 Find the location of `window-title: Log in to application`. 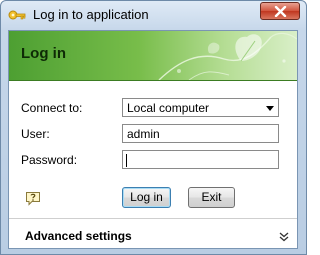

window-title: Log in to application is located at coordinates (91, 14).